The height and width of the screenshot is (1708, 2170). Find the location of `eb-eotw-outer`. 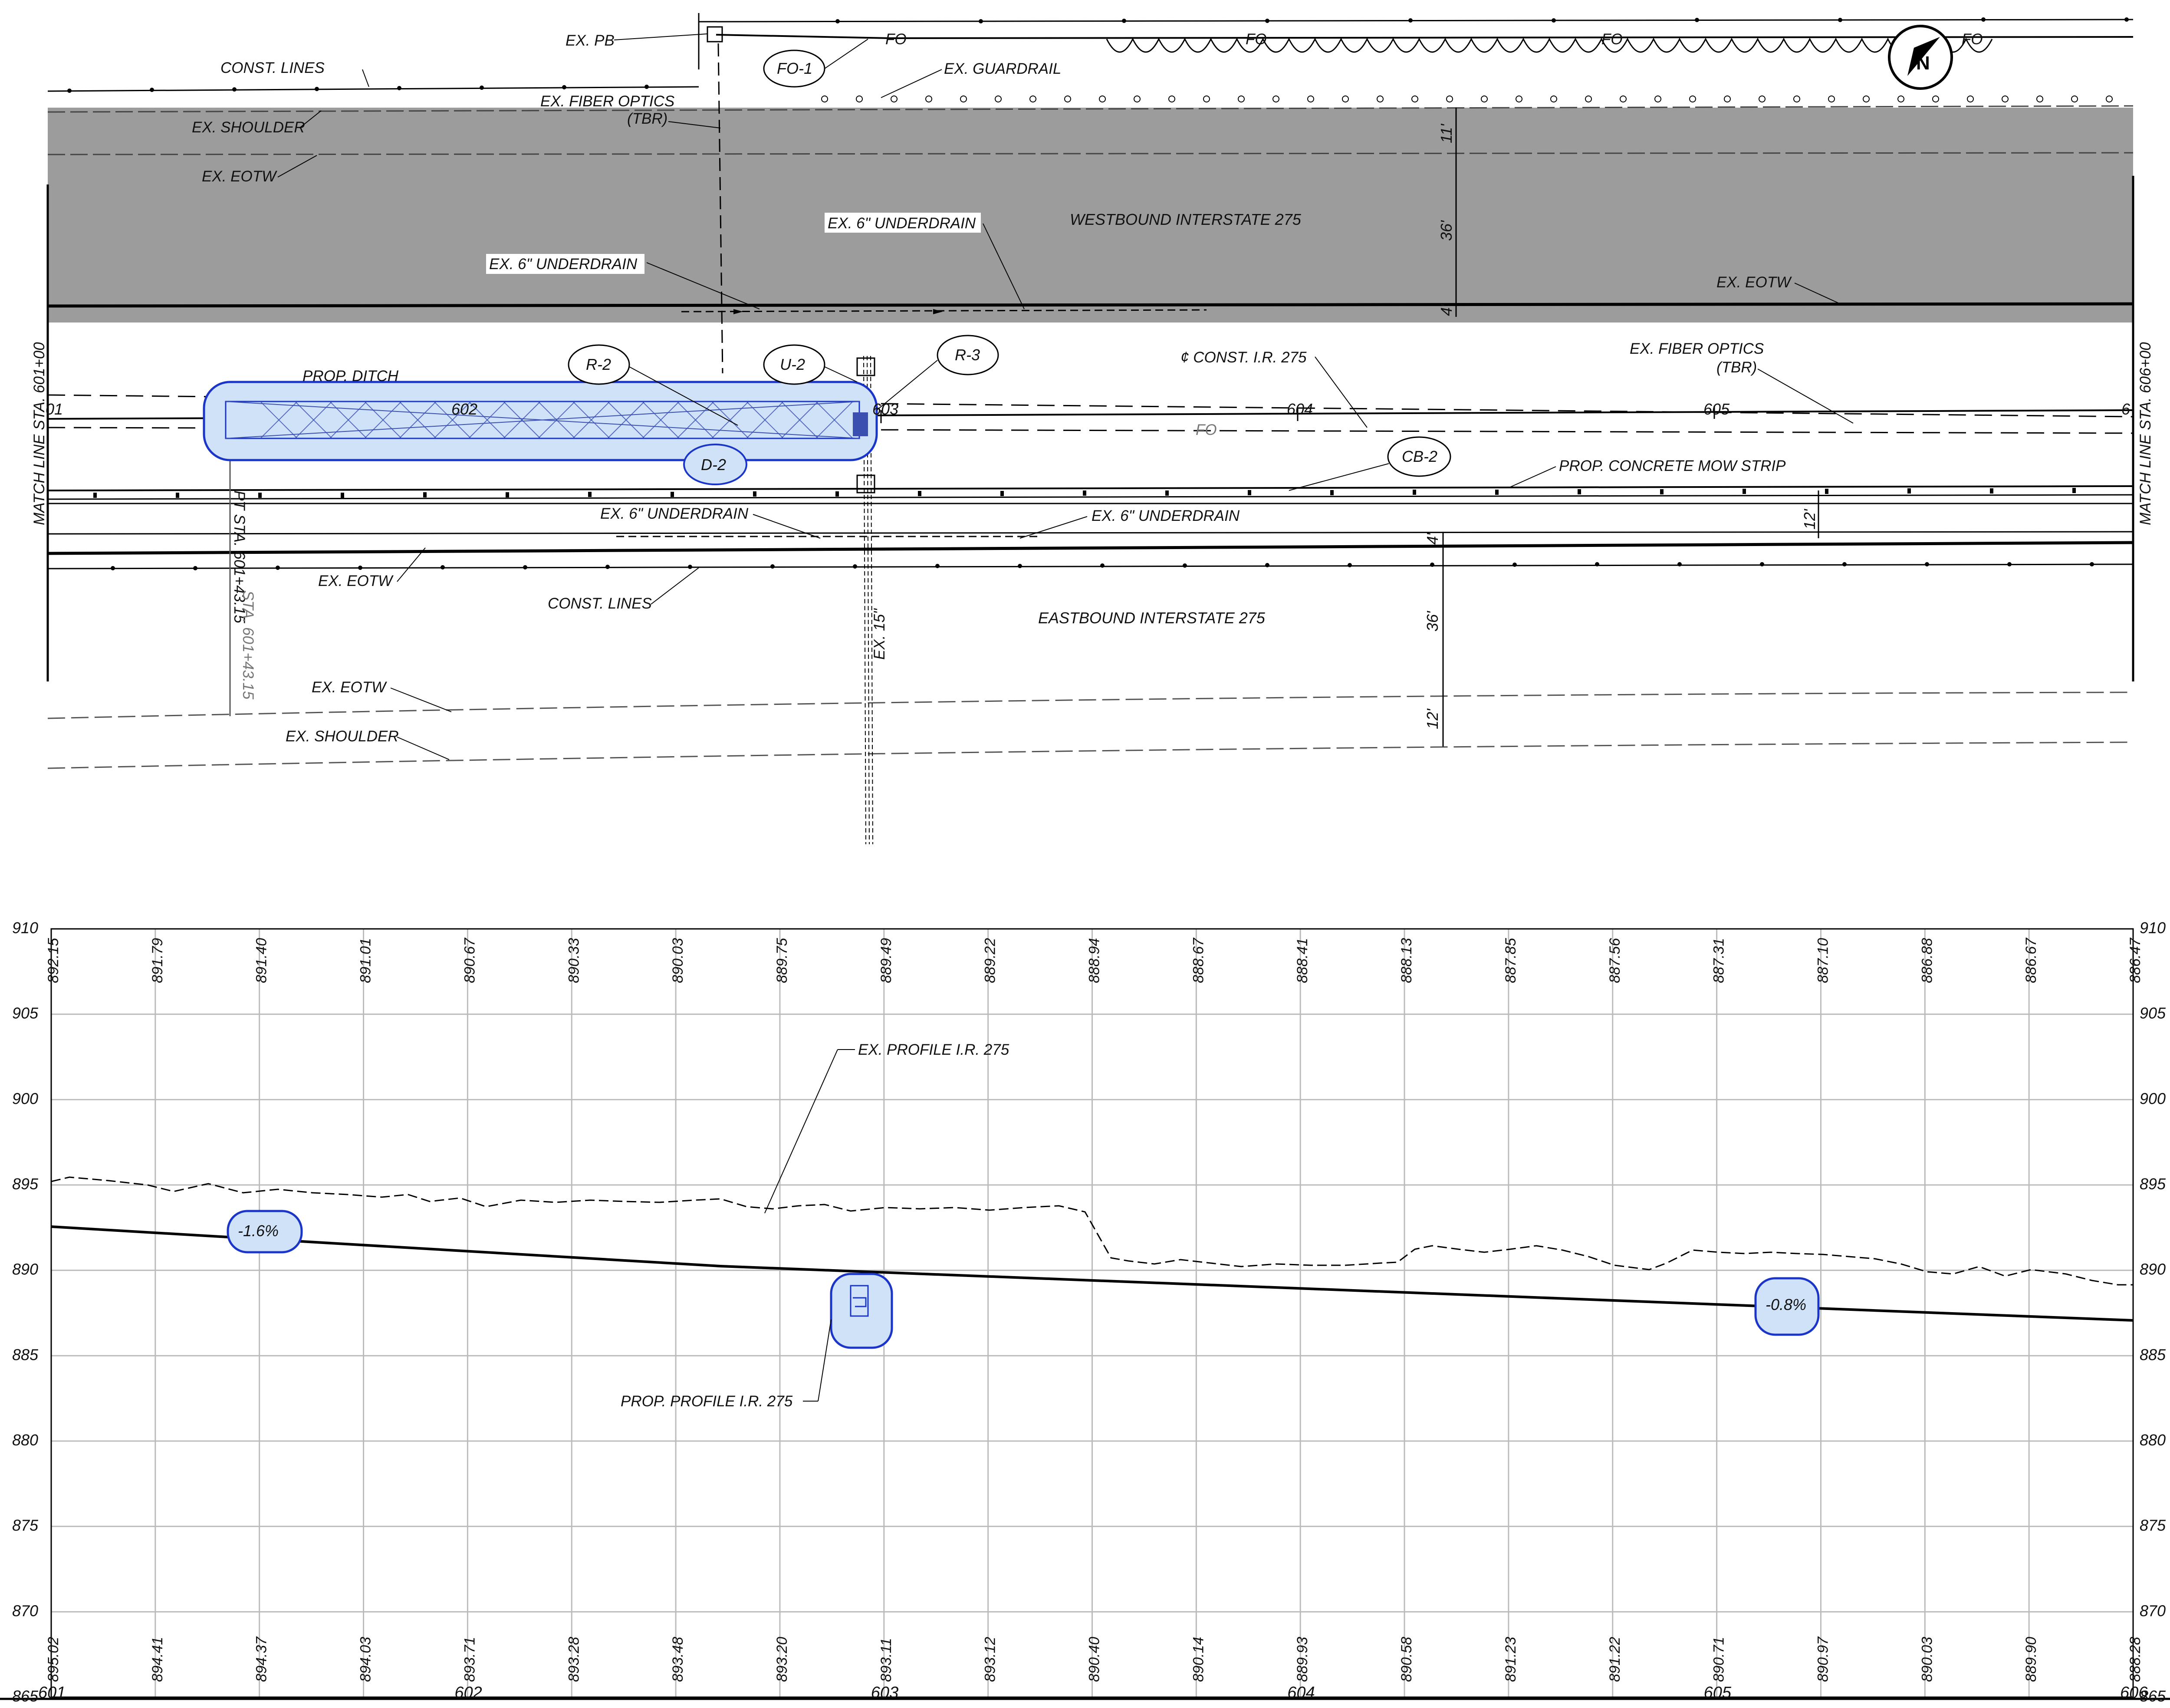

eb-eotw-outer is located at coordinates (1090, 705).